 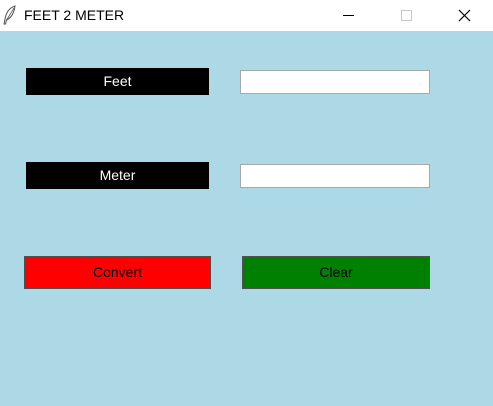 What do you see at coordinates (246, 15) in the screenshot?
I see `title-bar: FEET 2 METER` at bounding box center [246, 15].